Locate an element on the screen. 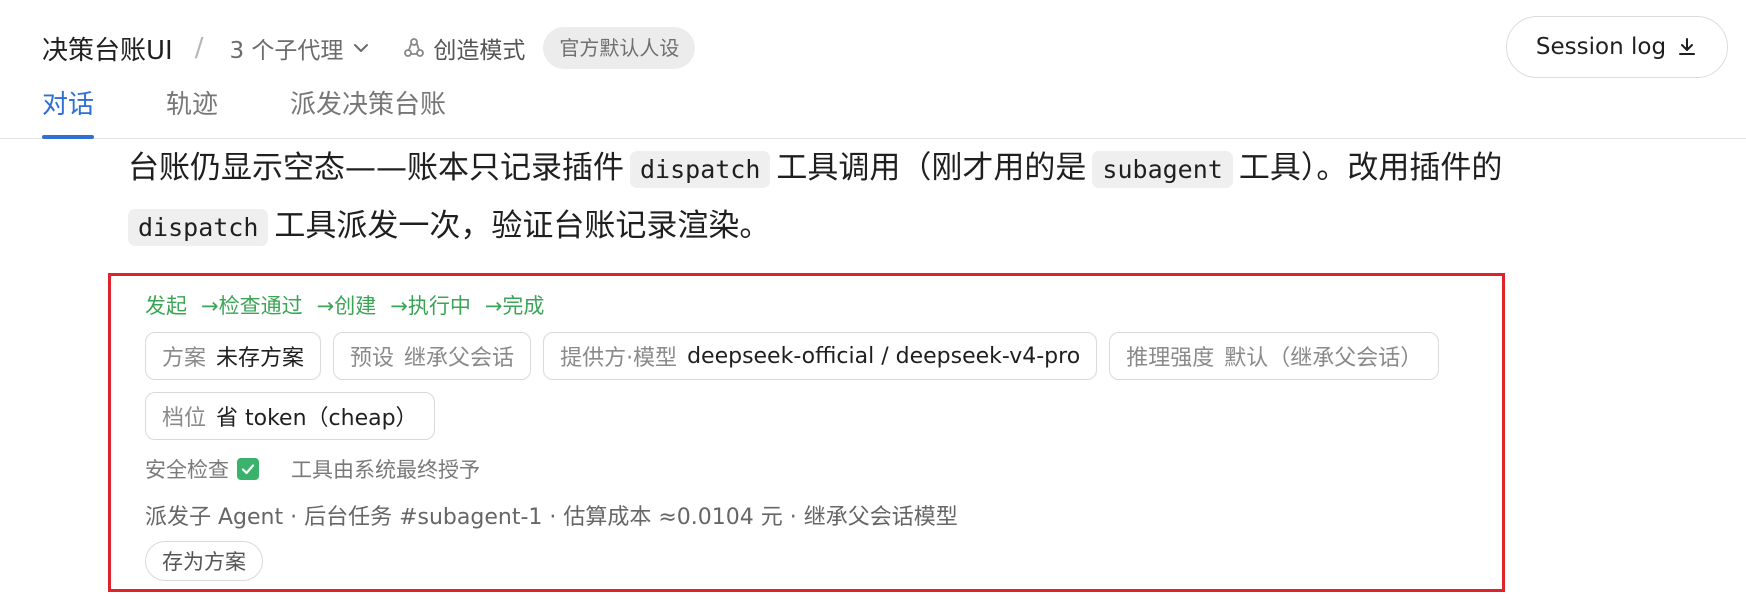  mode-label: 创造模式 is located at coordinates (479, 51).